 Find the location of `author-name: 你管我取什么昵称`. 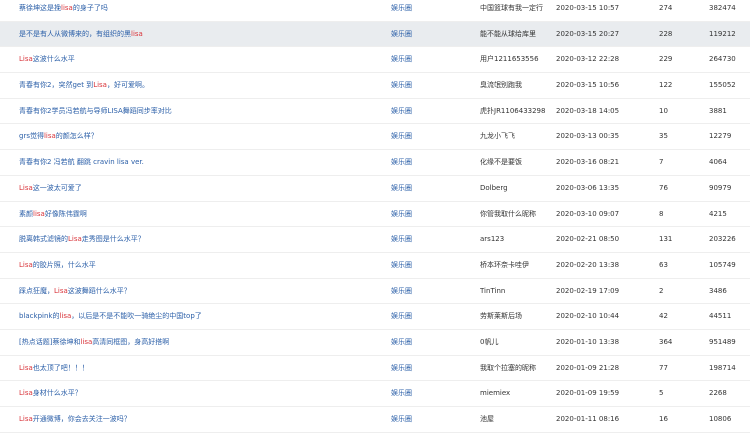

author-name: 你管我取什么昵称 is located at coordinates (517, 215).